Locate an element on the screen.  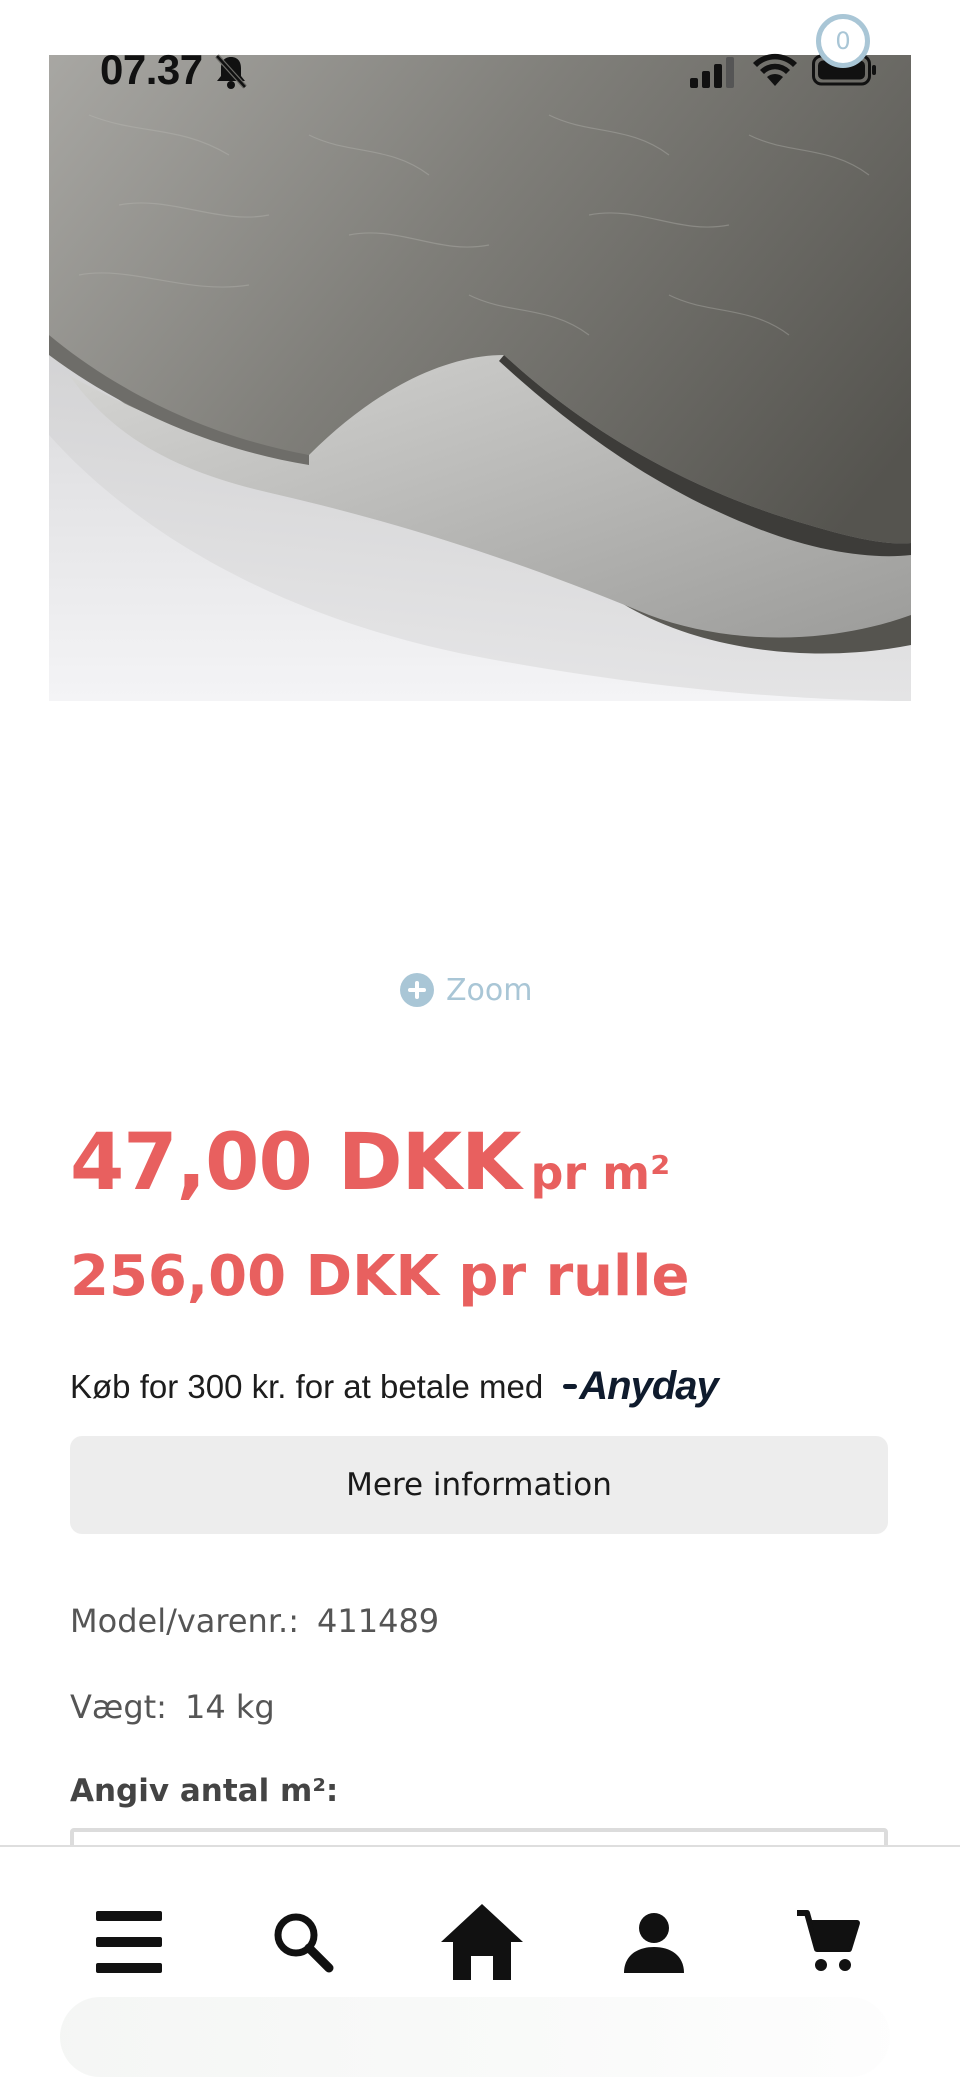
anyday-payment-info: Køb for 300 kr. for at betale med Anyday is located at coordinates (394, 1386).